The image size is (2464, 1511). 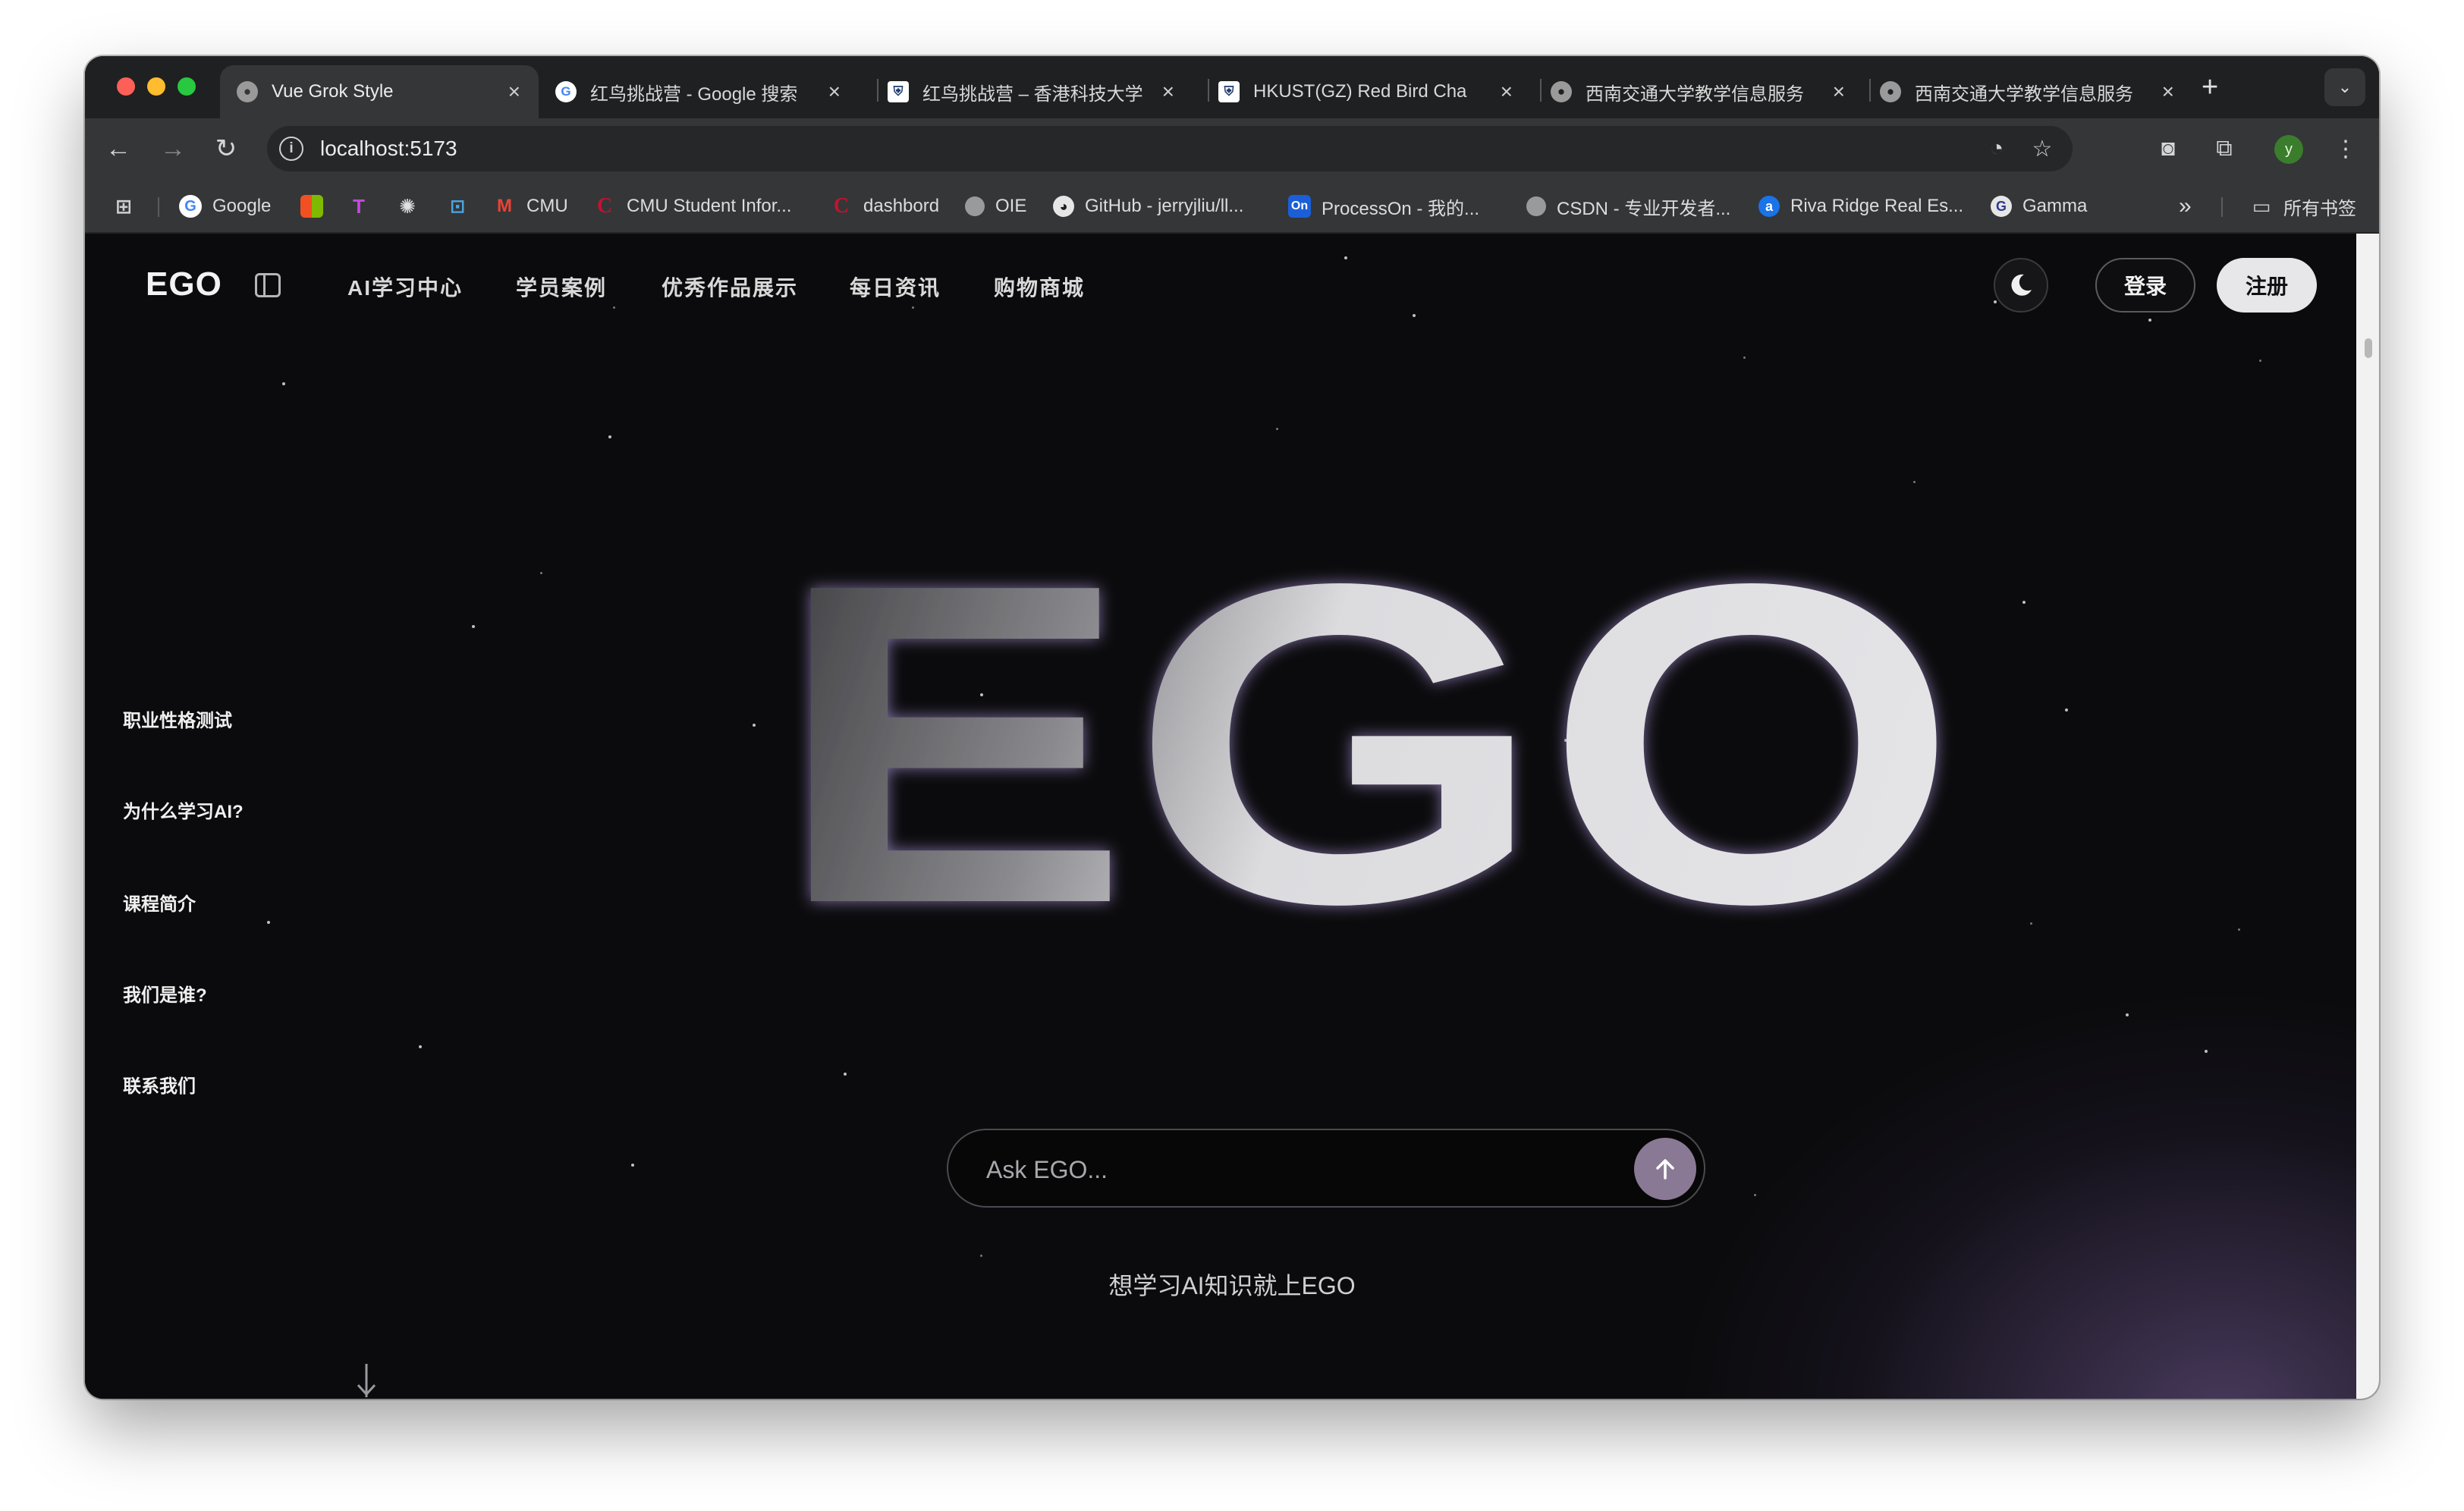 I want to click on tab-title: 红鸟挑战营 – 香港科技大学, so click(x=1032, y=94).